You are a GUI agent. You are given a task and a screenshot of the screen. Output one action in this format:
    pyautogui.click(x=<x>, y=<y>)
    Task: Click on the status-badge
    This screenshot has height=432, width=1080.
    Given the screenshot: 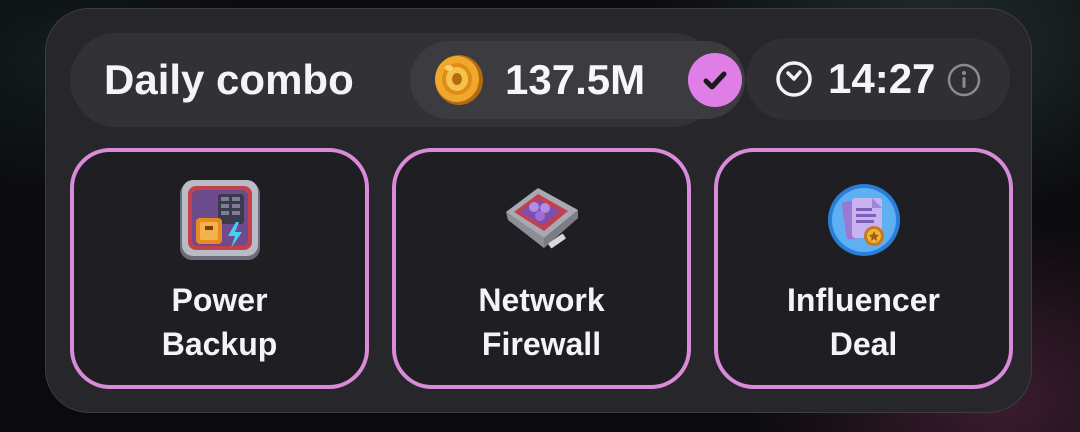 What is the action you would take?
    pyautogui.click(x=715, y=80)
    